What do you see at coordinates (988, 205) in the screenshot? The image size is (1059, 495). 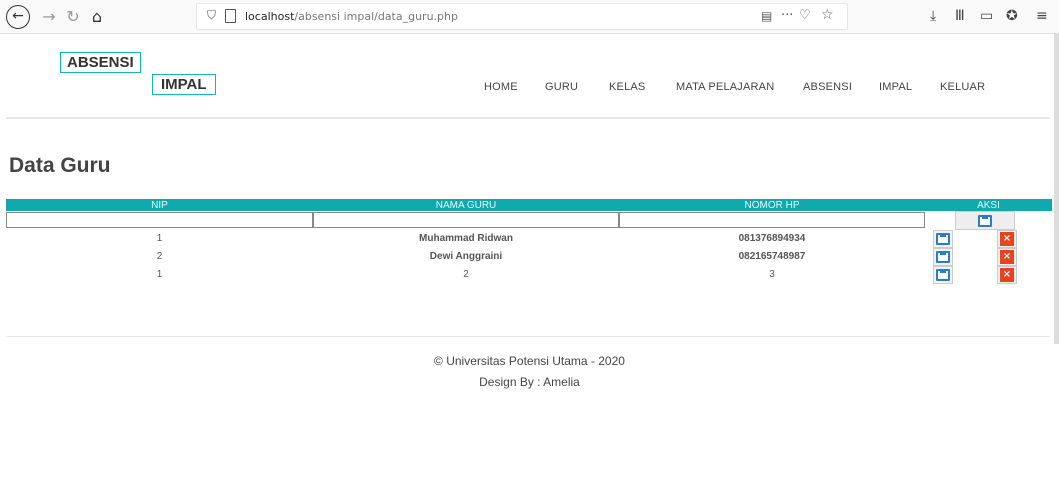 I see `column-header-aksi: AKSI` at bounding box center [988, 205].